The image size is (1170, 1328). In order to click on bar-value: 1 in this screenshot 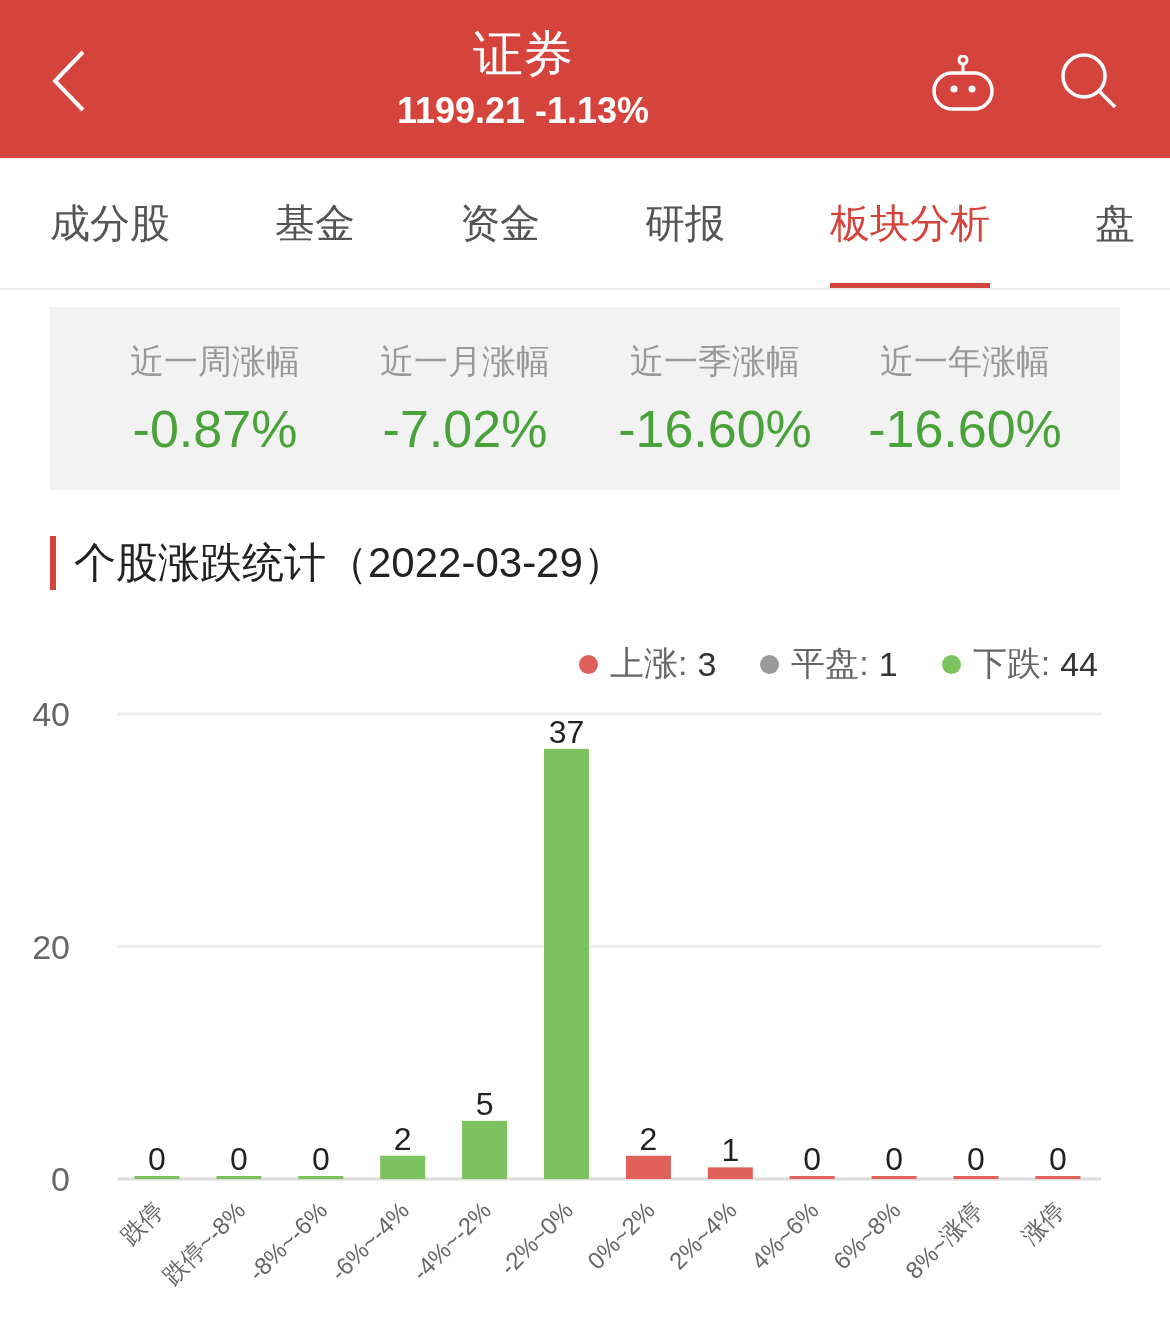, I will do `click(730, 1150)`.